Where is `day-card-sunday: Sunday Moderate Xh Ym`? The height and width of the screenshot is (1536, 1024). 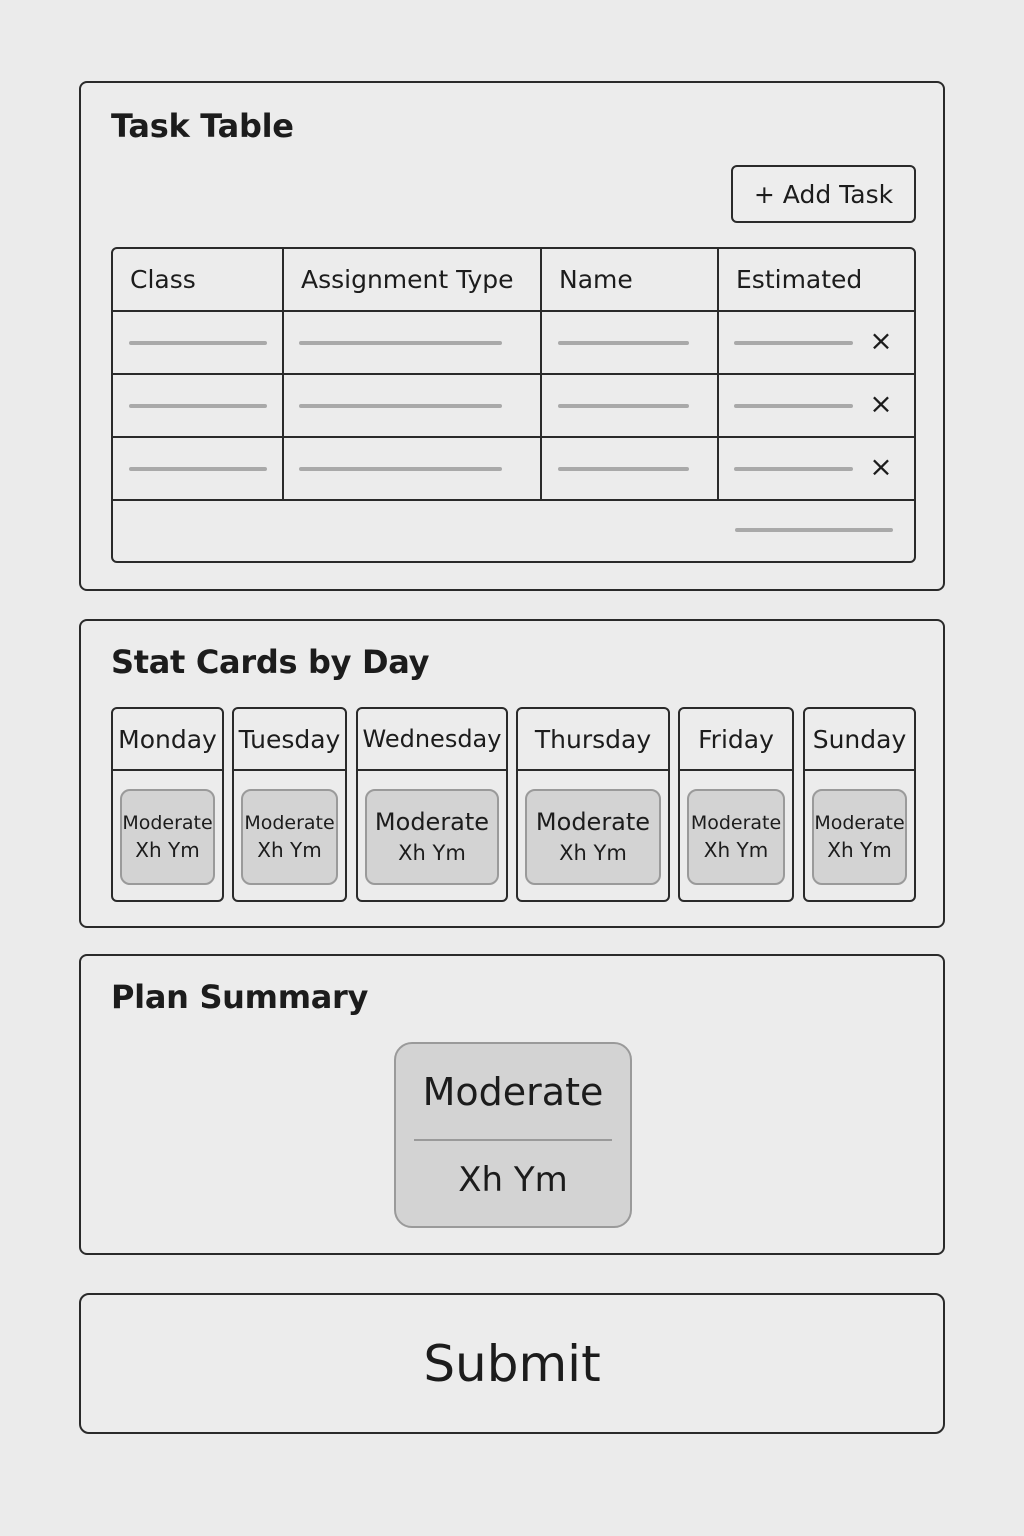
day-card-sunday: Sunday Moderate Xh Ym is located at coordinates (859, 804).